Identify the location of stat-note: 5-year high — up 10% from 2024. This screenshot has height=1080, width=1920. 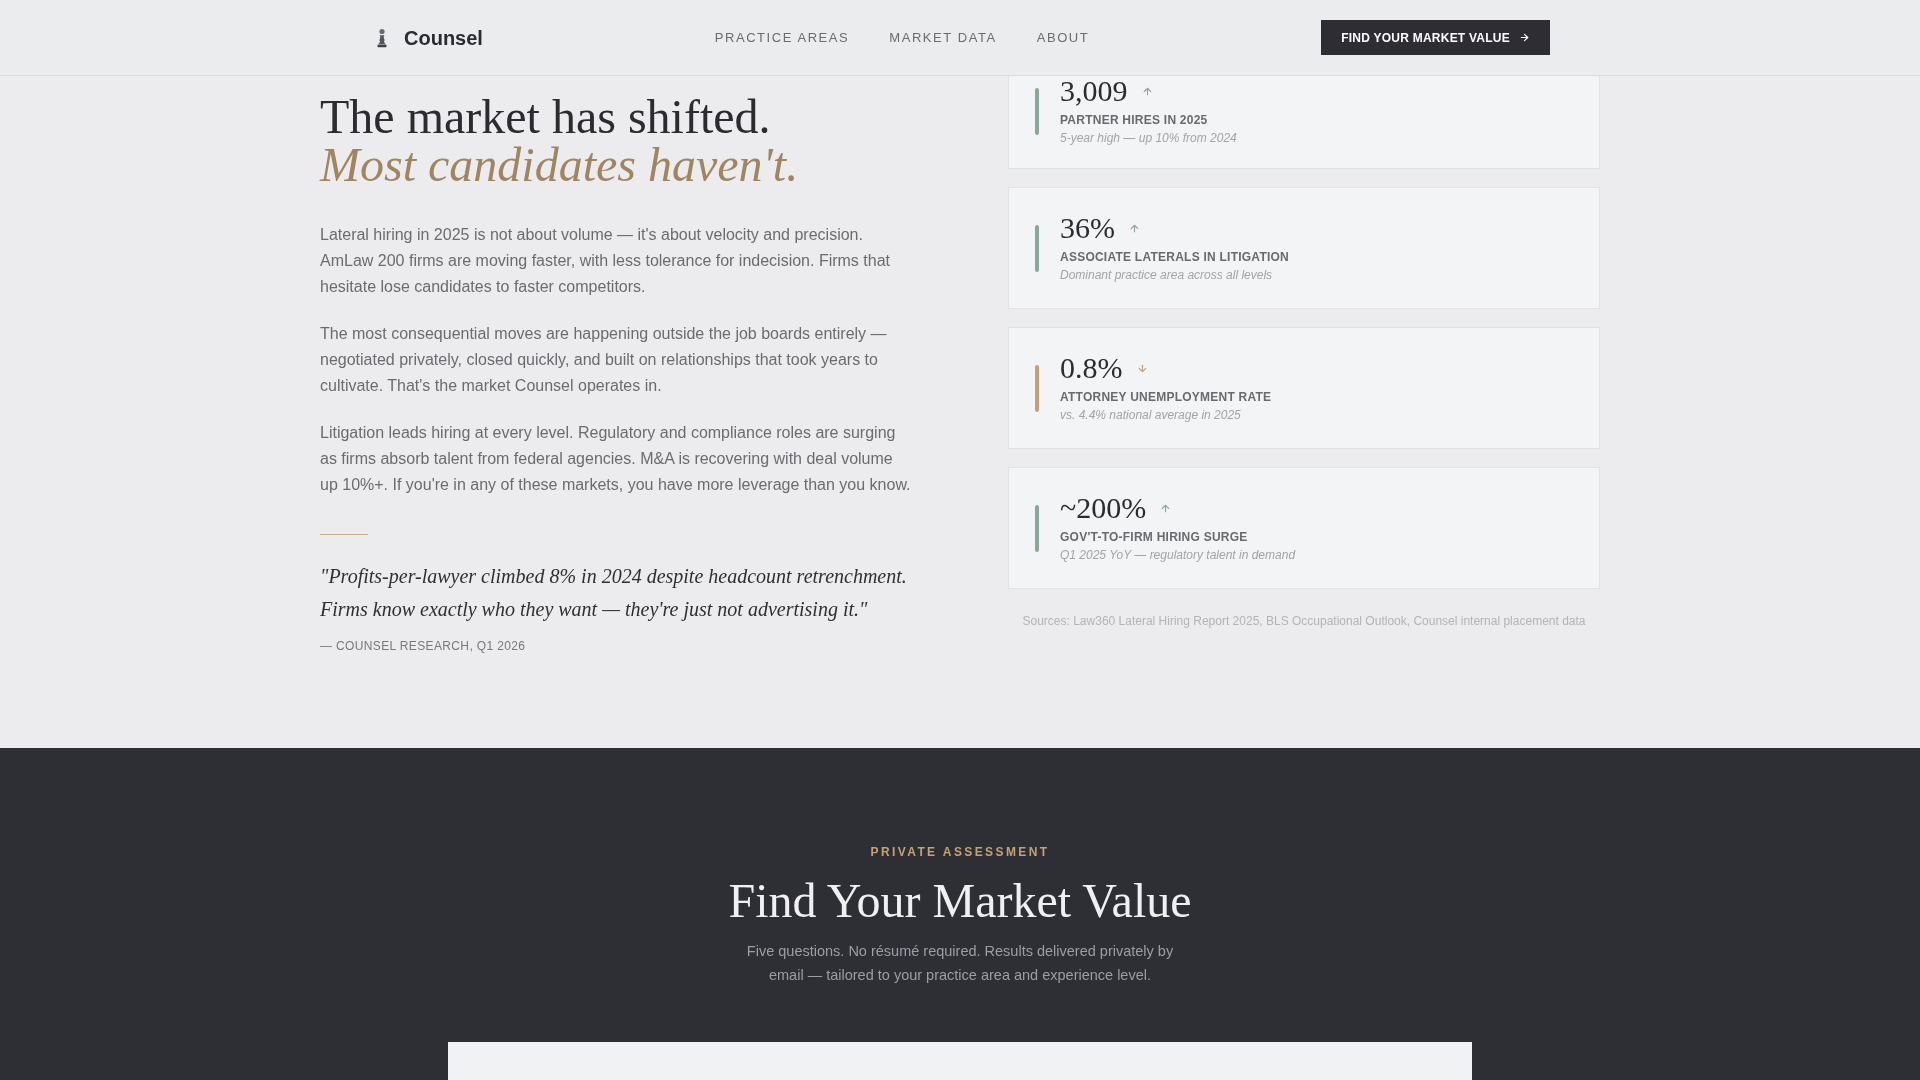
(1148, 138).